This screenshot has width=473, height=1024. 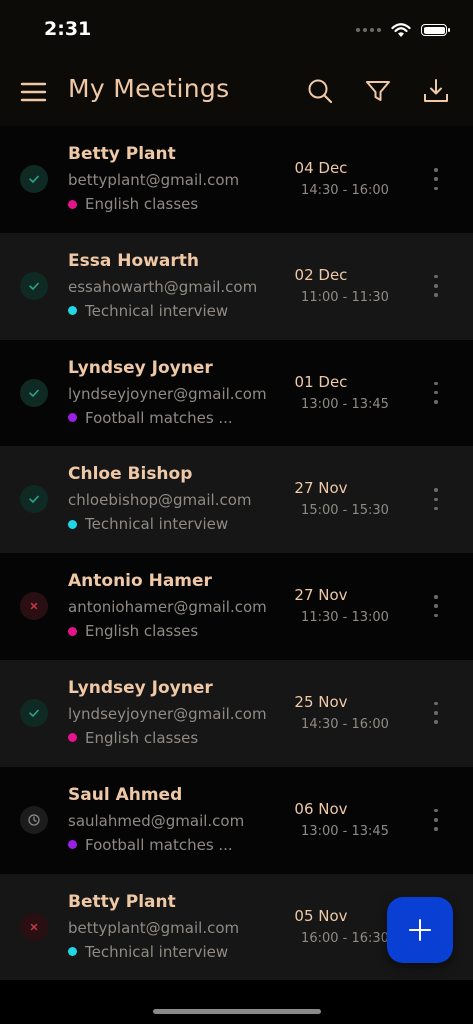 I want to click on attendee-email: chloebishop@gmail.com, so click(x=160, y=500).